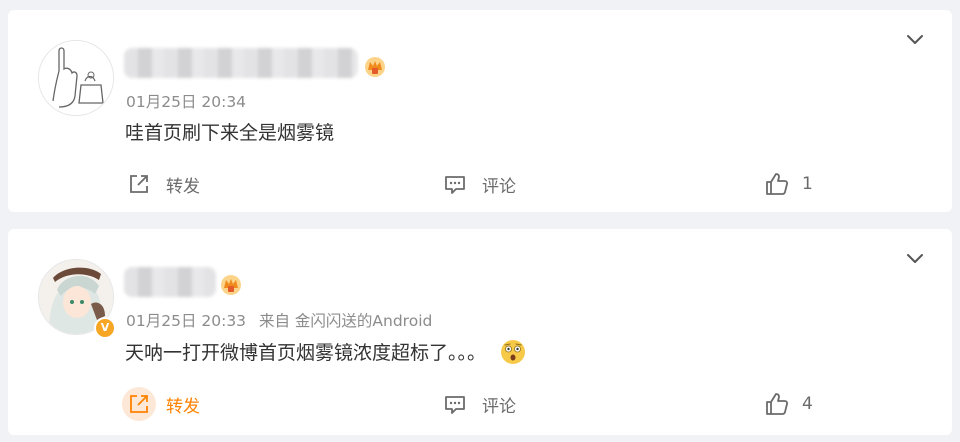  I want to click on action-bar: 转发 评论 1, so click(480, 184).